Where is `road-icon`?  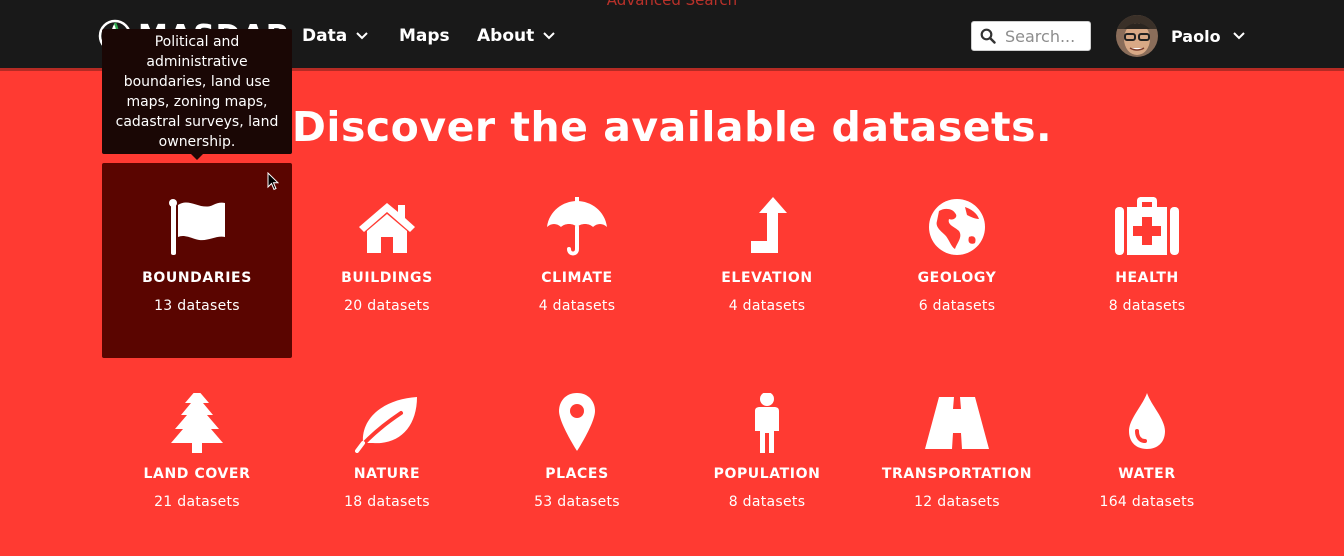 road-icon is located at coordinates (957, 423).